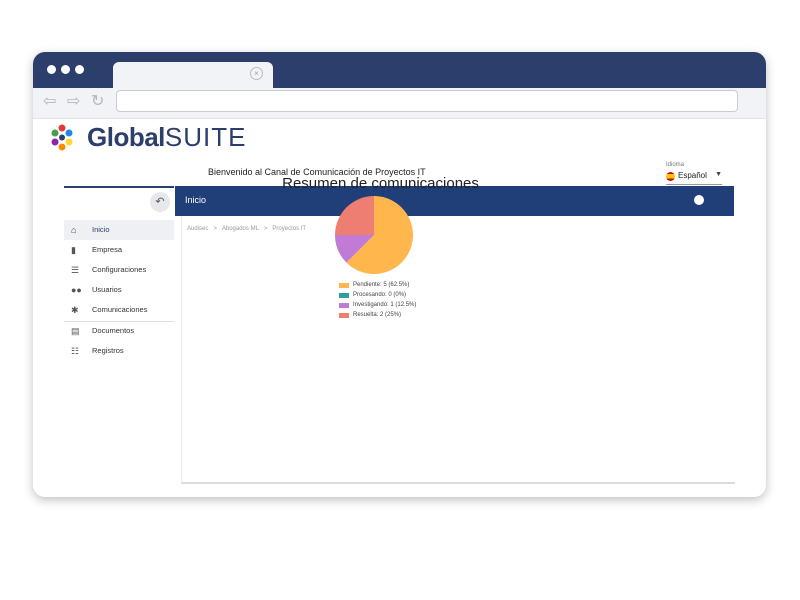  I want to click on page-title: Inicio, so click(196, 200).